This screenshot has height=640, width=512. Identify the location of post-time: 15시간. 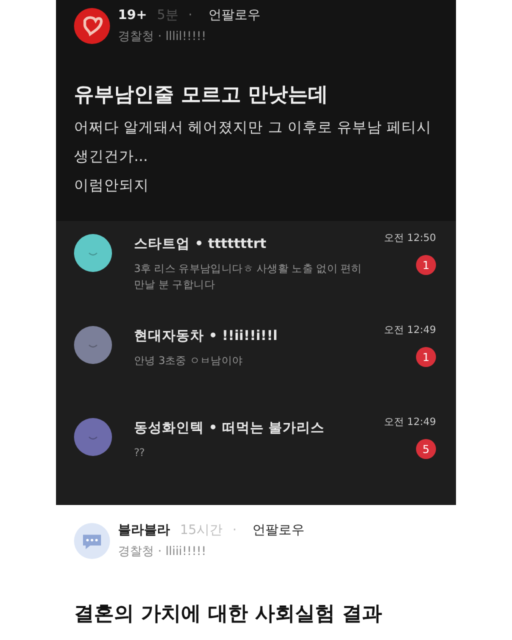
(201, 530).